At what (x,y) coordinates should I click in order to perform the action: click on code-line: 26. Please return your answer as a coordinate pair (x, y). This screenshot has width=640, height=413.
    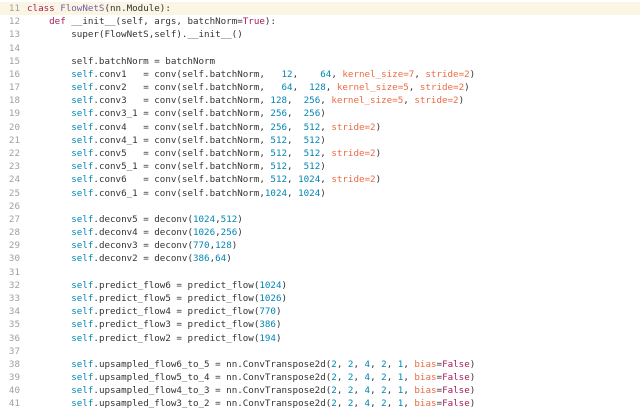
    Looking at the image, I should click on (320, 206).